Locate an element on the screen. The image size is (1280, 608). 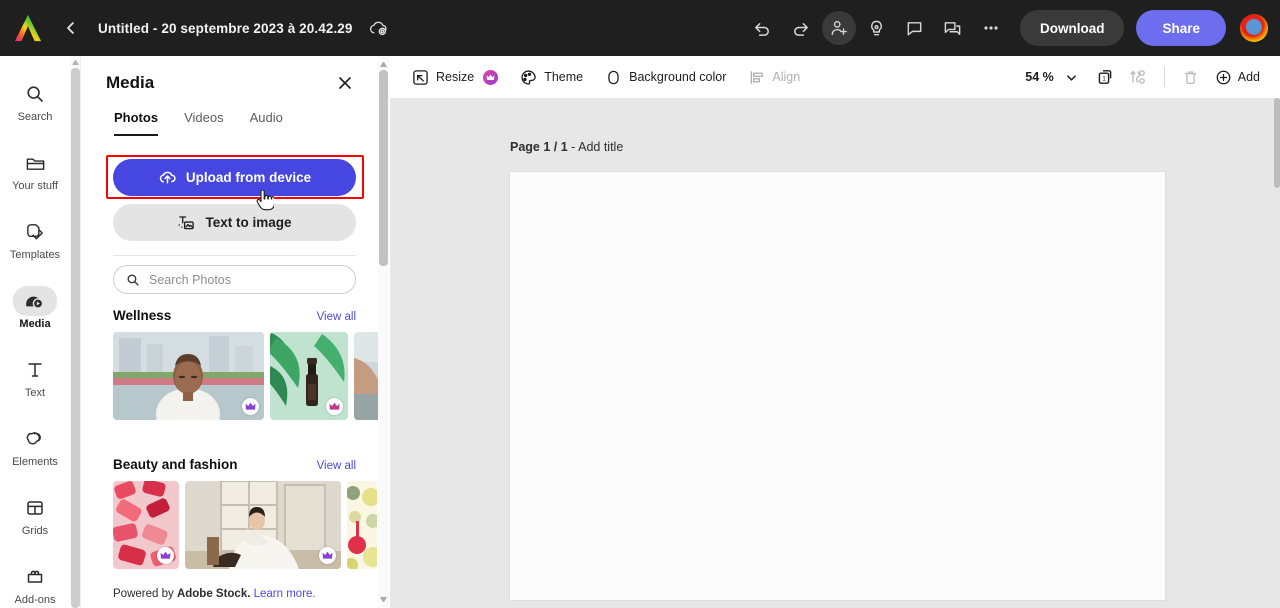
media-icon is located at coordinates (35, 300).